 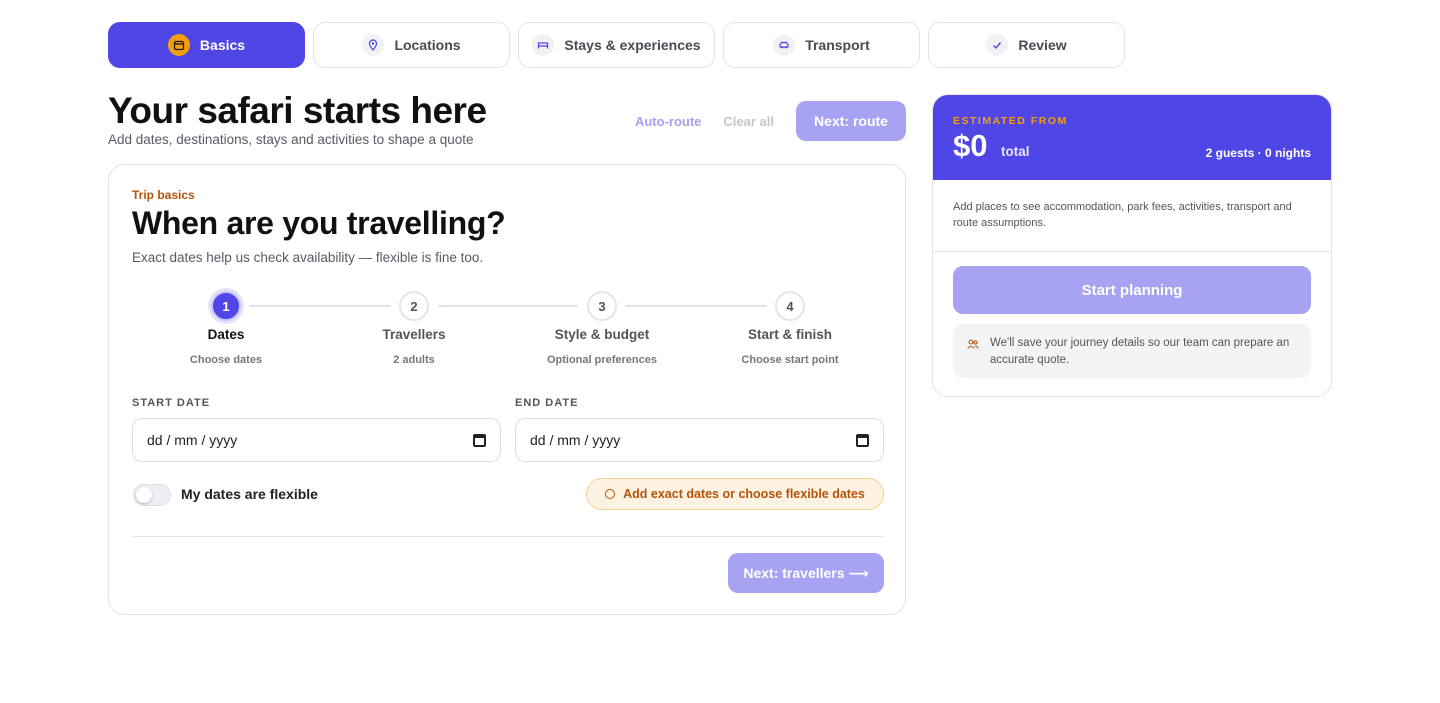 What do you see at coordinates (1010, 121) in the screenshot?
I see `estimated-label: ESTIMATED FROM` at bounding box center [1010, 121].